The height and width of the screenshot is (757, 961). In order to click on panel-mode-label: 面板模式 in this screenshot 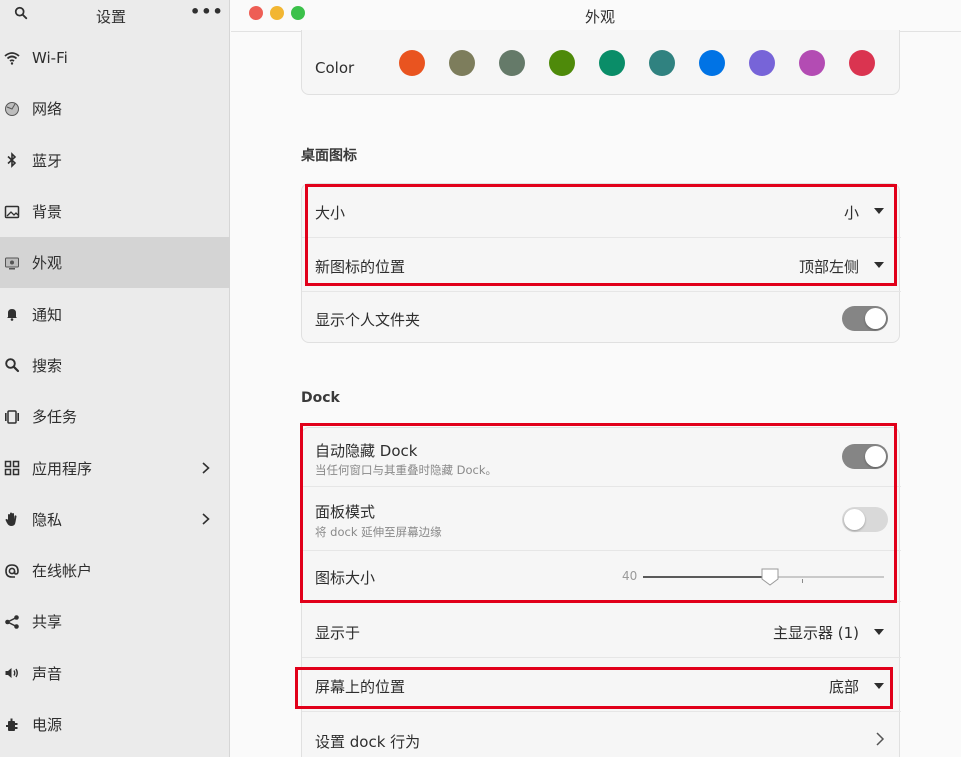, I will do `click(345, 512)`.